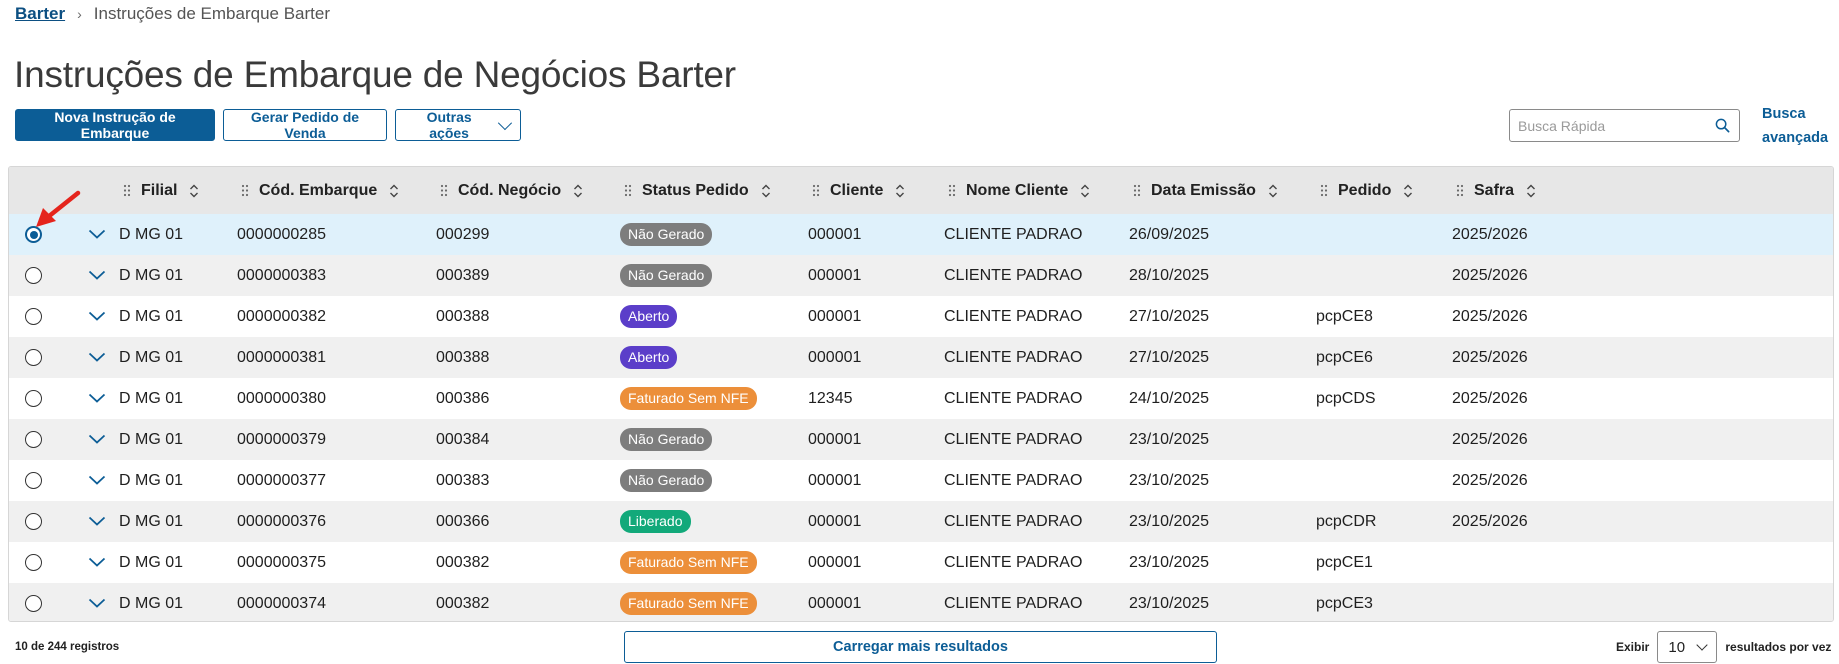 This screenshot has height=664, width=1839. I want to click on status-badge: Aberto, so click(649, 316).